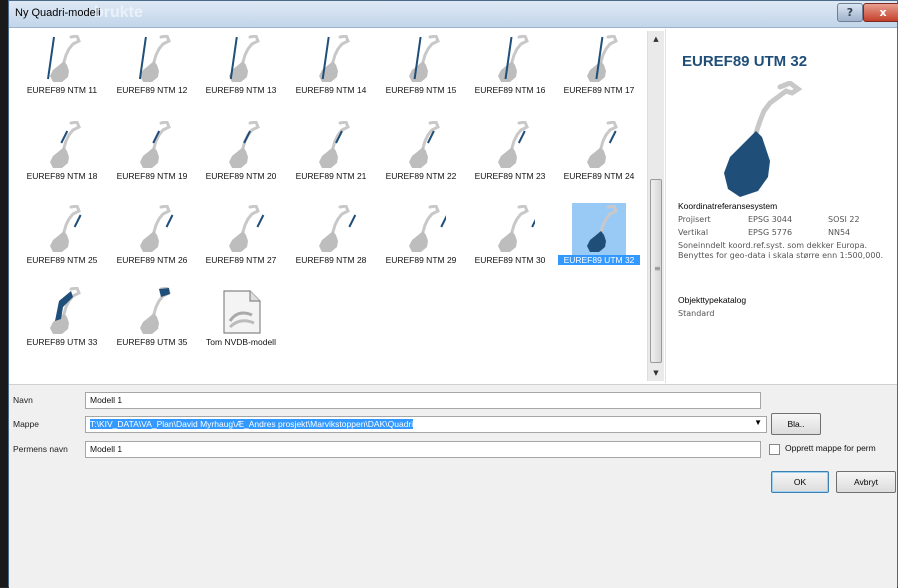 The image size is (898, 588). Describe the element at coordinates (62, 342) in the screenshot. I see `template-tile-label: EUREF89 UTM 33` at that location.